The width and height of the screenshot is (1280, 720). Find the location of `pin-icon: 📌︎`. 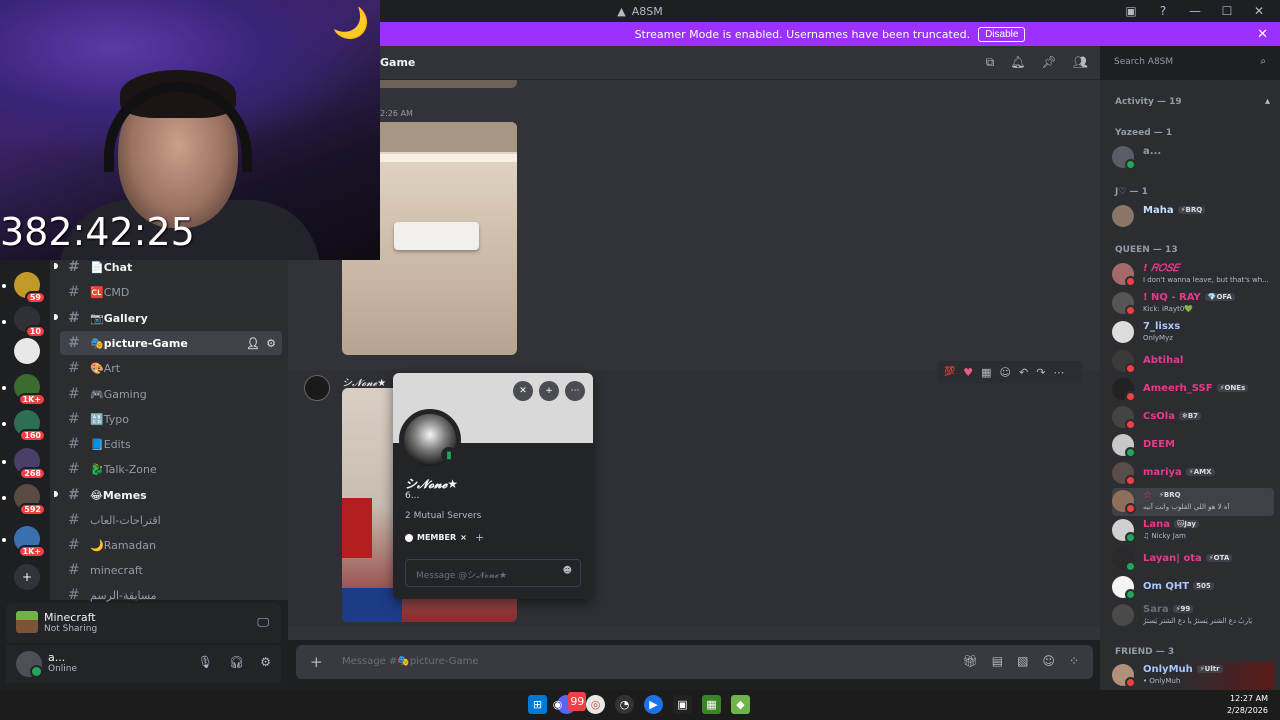

pin-icon: 📌︎ is located at coordinates (1049, 62).